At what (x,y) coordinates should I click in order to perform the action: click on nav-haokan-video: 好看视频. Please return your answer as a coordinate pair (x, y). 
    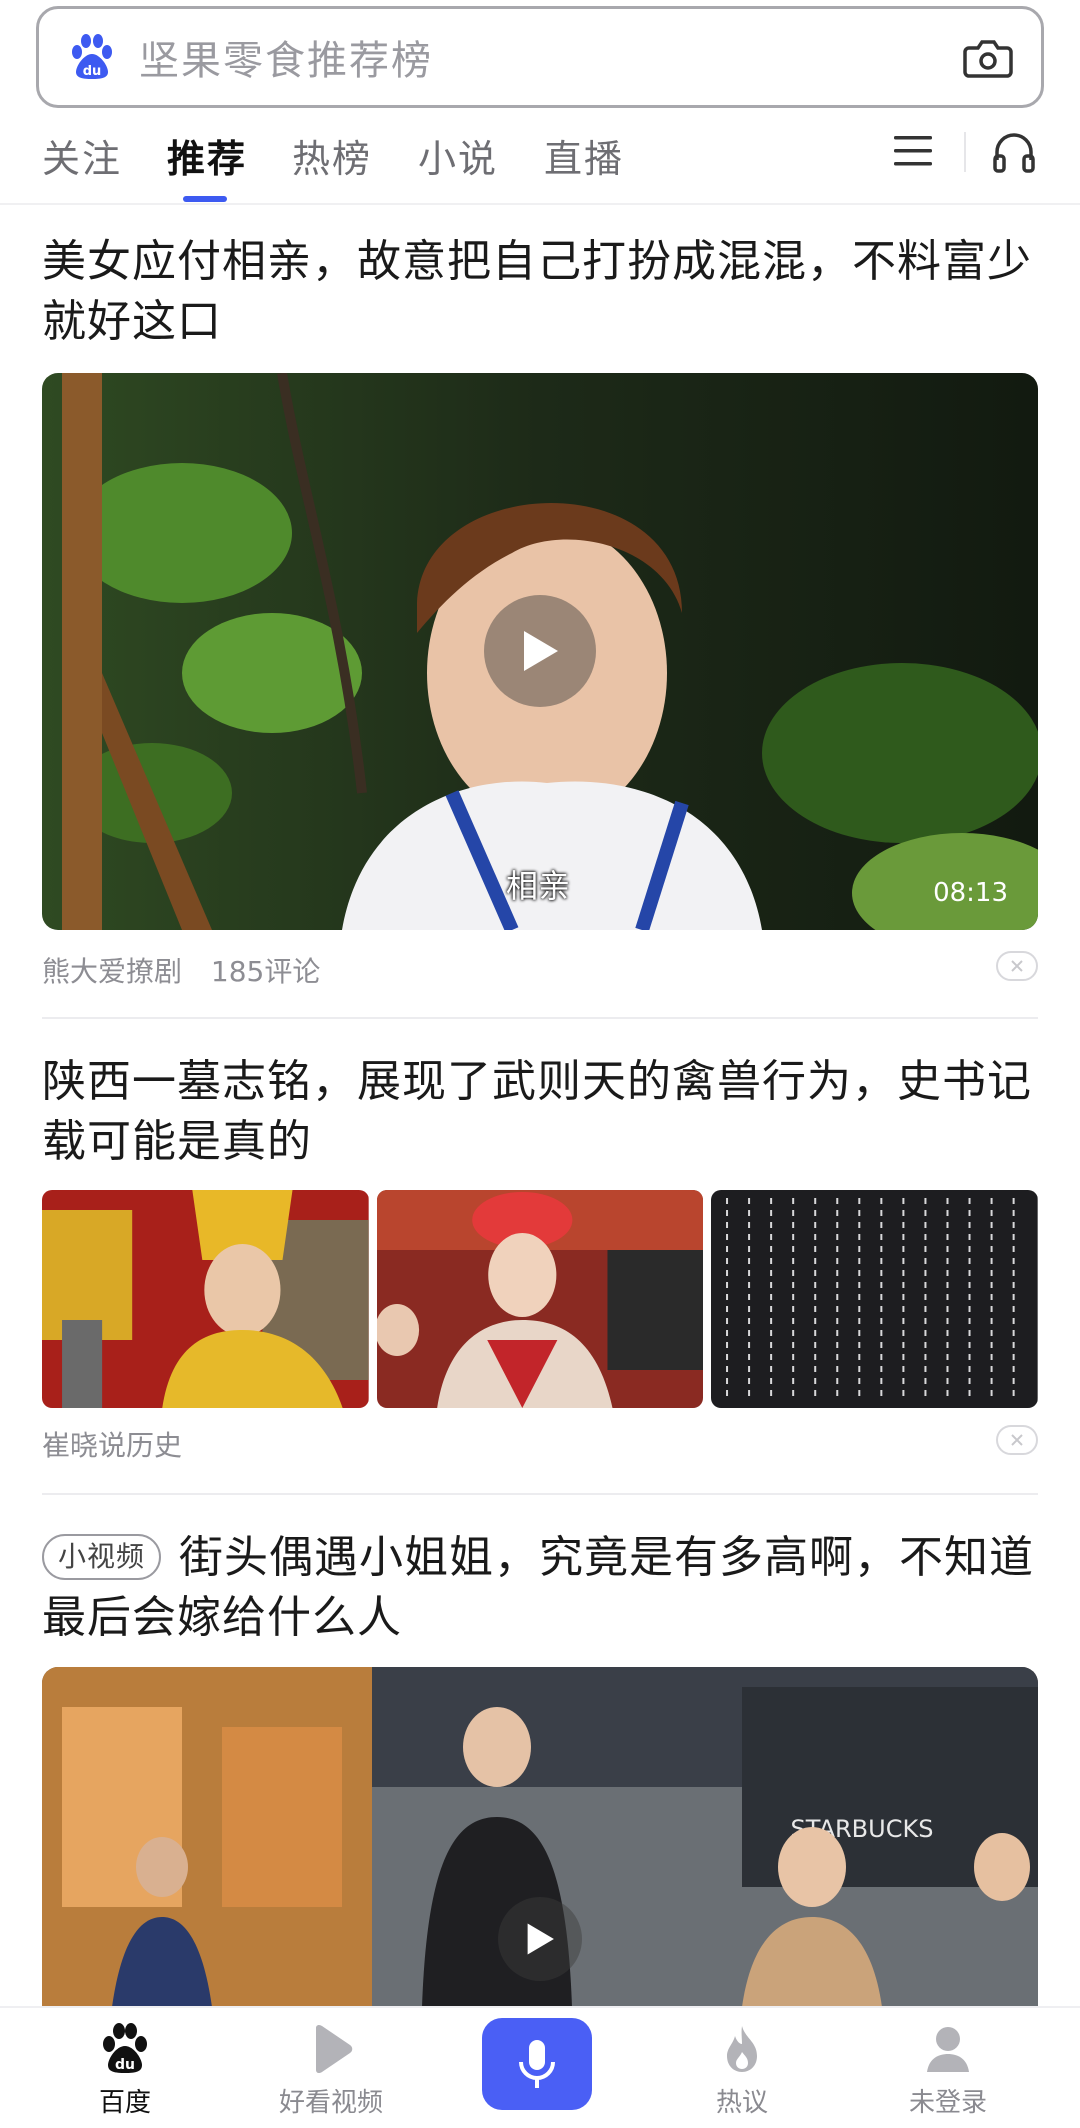
    Looking at the image, I should click on (331, 2068).